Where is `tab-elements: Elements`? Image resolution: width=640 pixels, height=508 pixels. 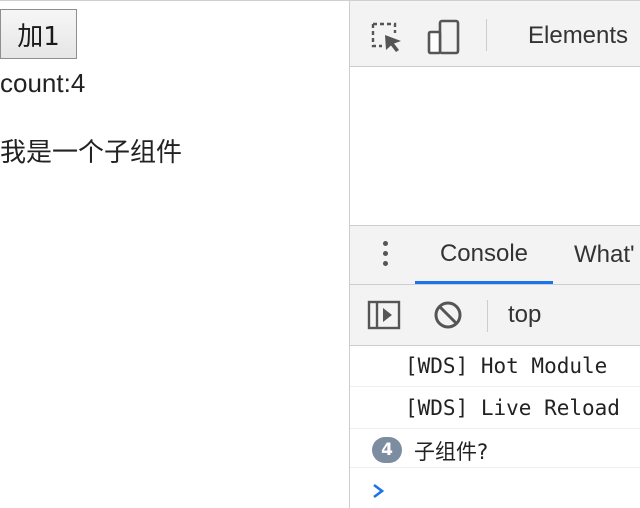 tab-elements: Elements is located at coordinates (578, 36).